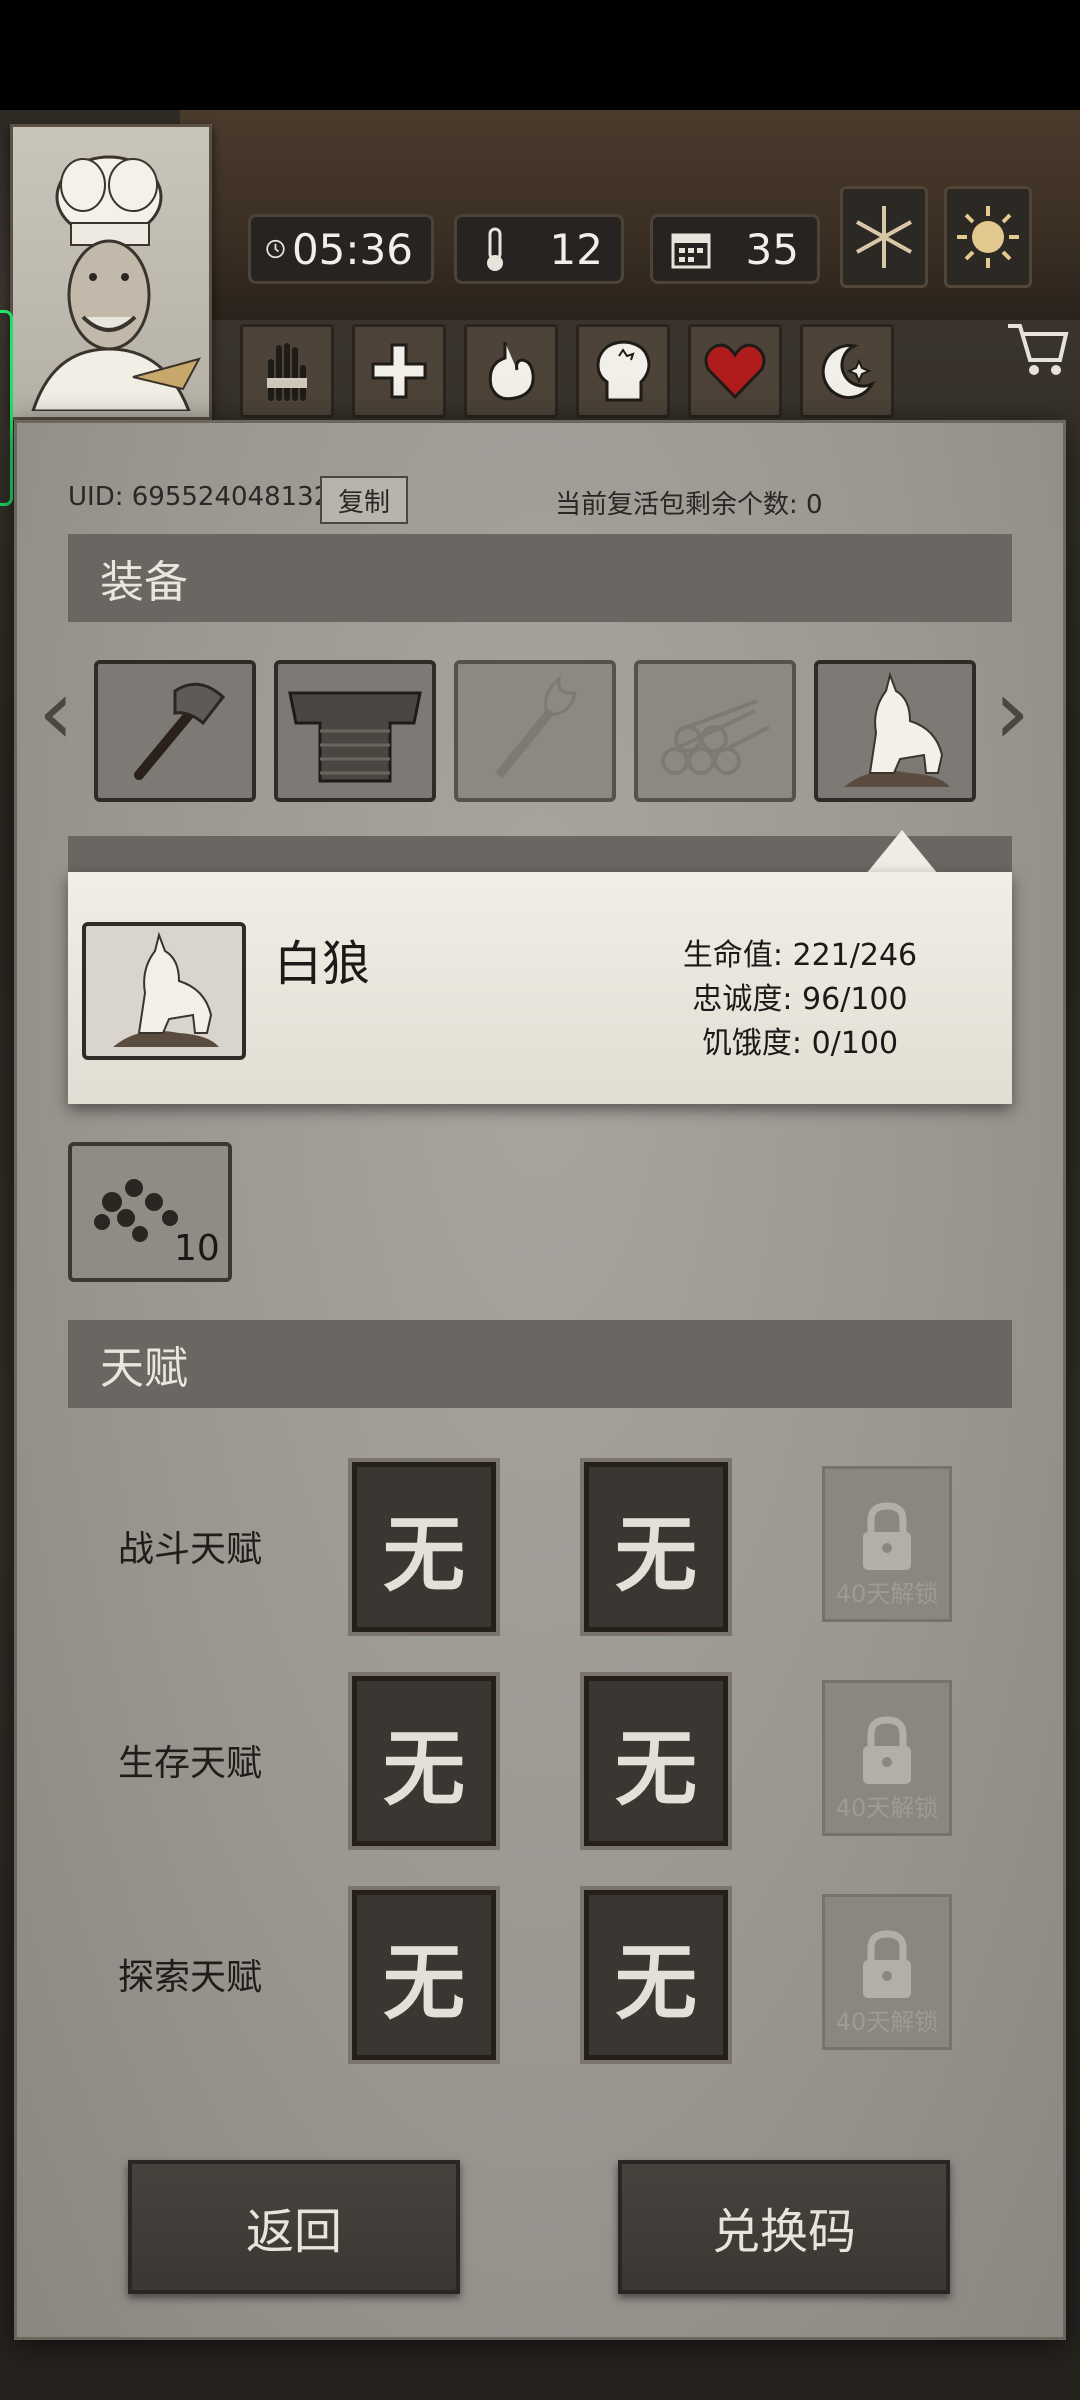 The image size is (1080, 2400). Describe the element at coordinates (275, 249) in the screenshot. I see `clock-icon` at that location.